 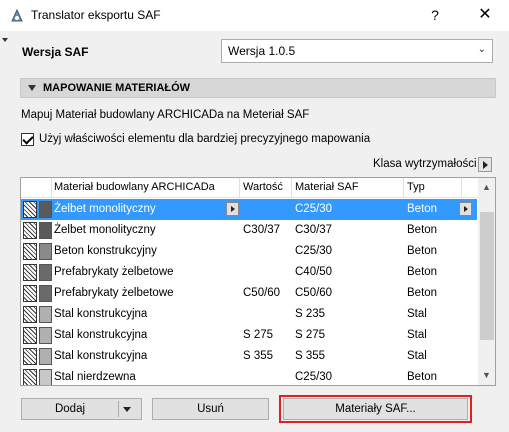 I want to click on section-title: MAPOWANIE MATERIAŁÓW, so click(x=117, y=88).